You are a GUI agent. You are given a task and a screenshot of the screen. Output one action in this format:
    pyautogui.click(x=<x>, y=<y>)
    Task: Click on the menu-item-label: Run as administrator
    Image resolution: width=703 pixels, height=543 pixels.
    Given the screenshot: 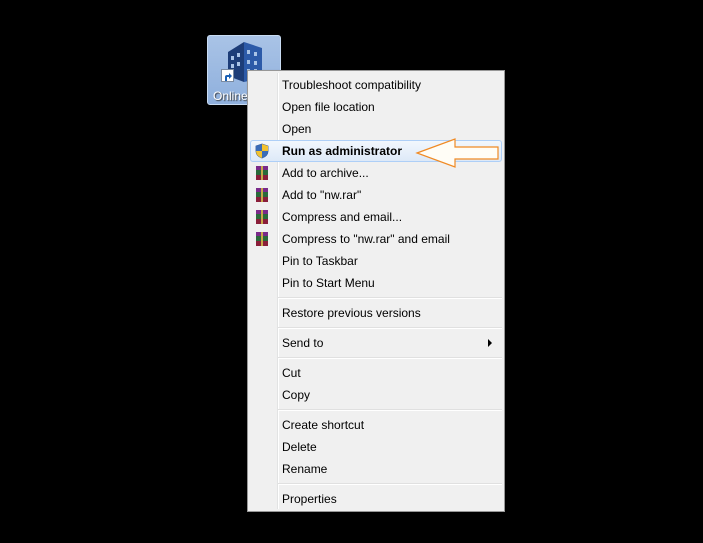 What is the action you would take?
    pyautogui.click(x=342, y=151)
    